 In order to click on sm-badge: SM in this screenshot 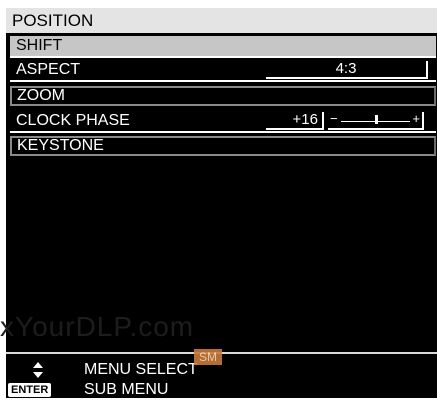, I will do `click(208, 357)`.